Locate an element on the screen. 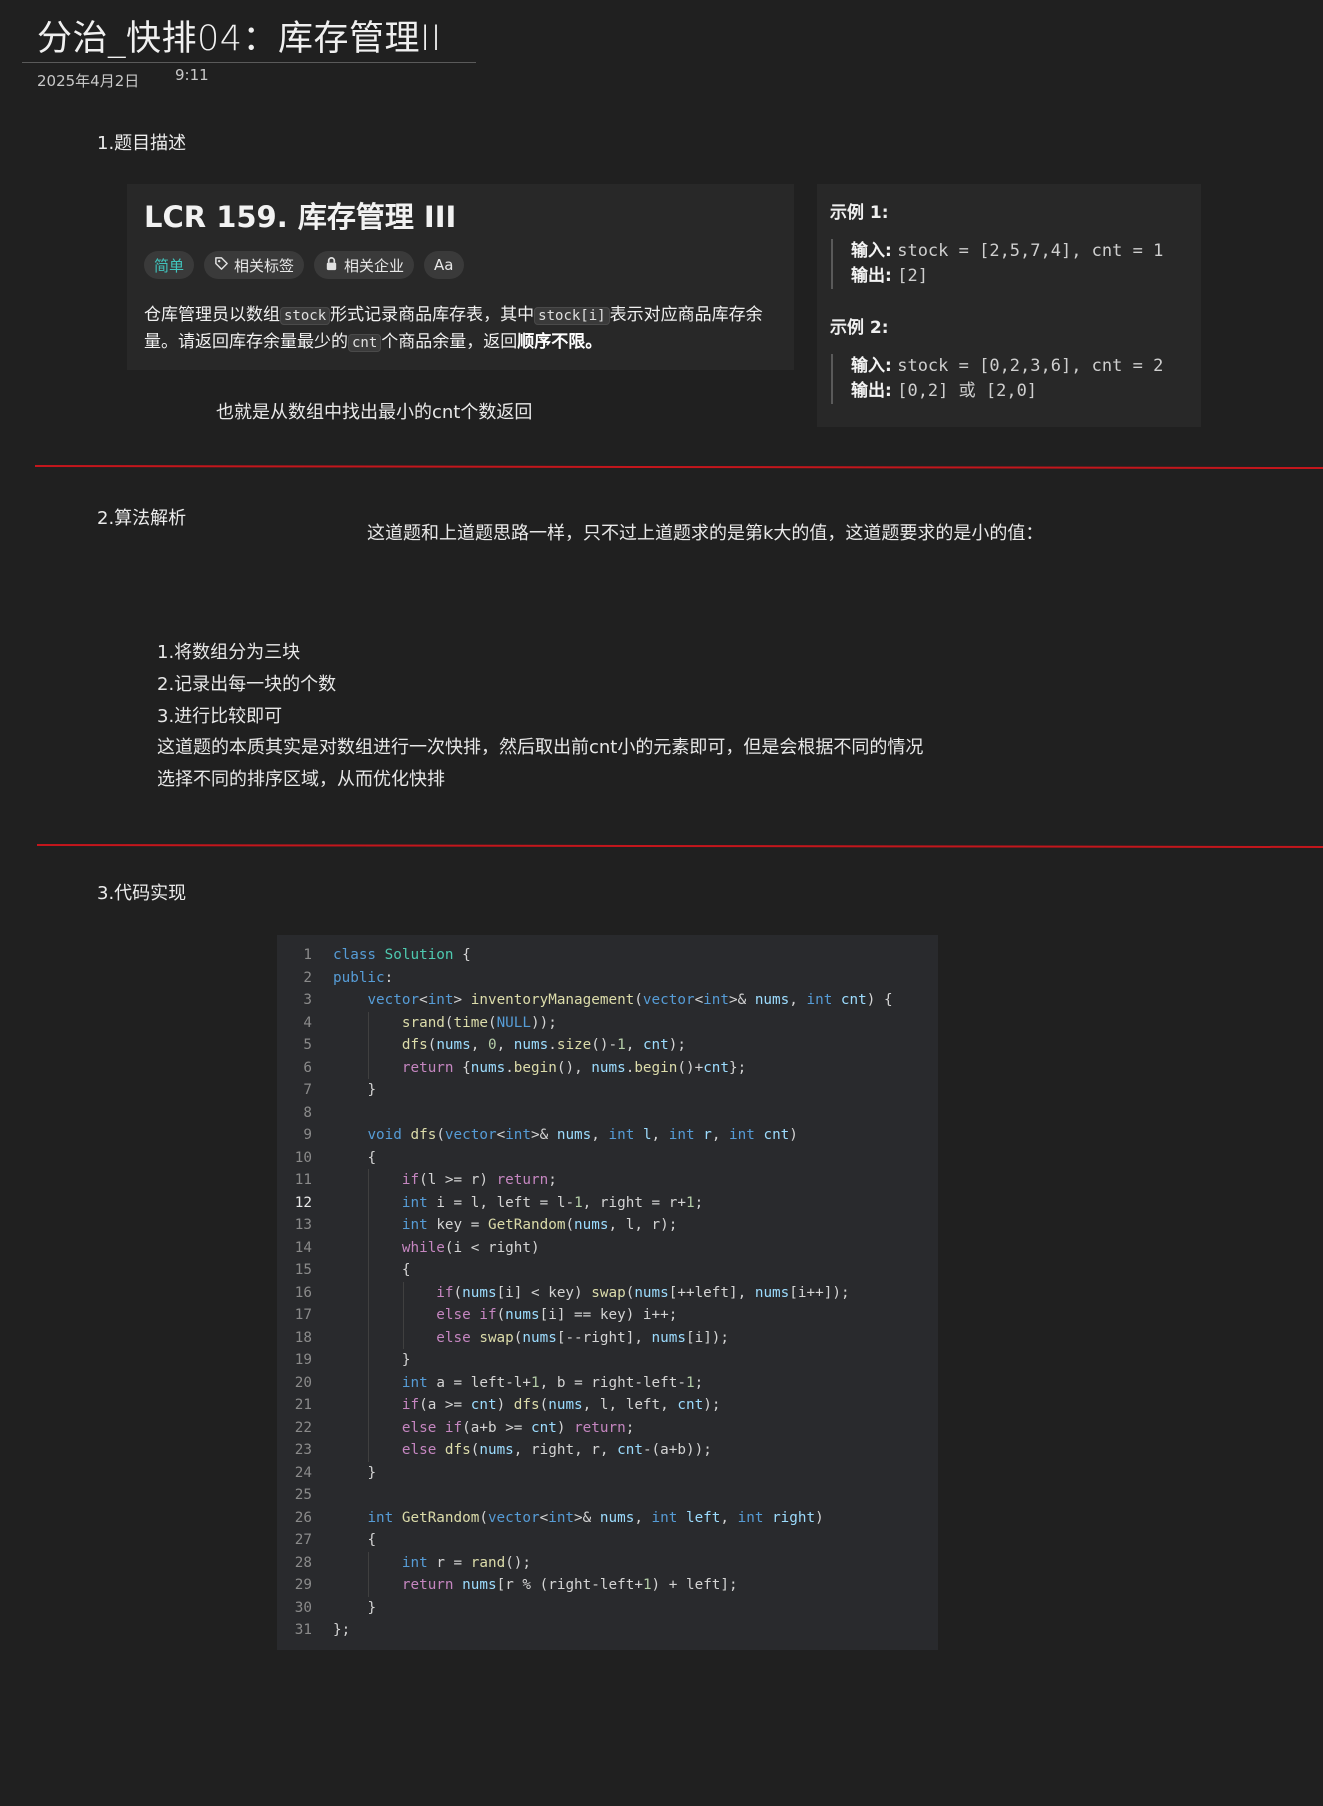 The width and height of the screenshot is (1323, 1806). related-tags-button: 相关标签 is located at coordinates (254, 265).